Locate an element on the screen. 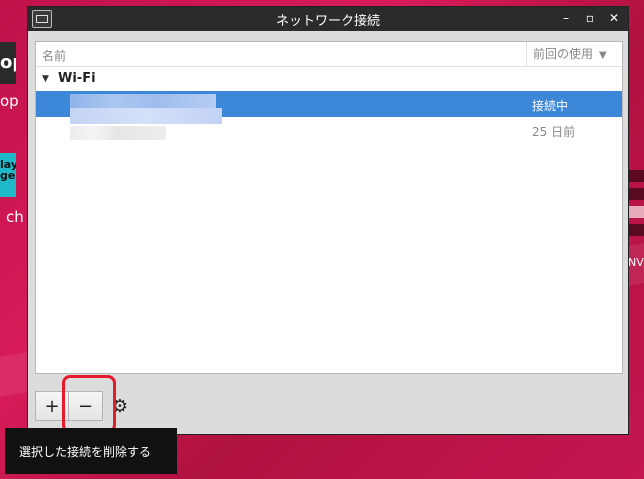  list-header: 名前 前回の使用 ▼ is located at coordinates (329, 54).